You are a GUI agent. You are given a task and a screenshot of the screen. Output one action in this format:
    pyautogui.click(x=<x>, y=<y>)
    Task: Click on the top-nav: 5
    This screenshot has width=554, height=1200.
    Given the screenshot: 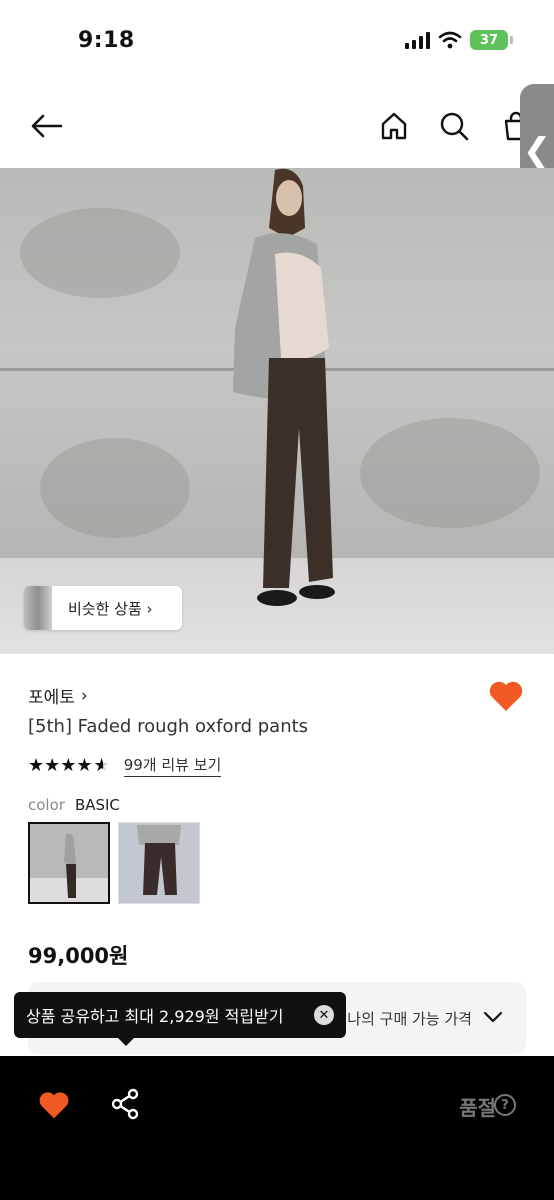 What is the action you would take?
    pyautogui.click(x=277, y=126)
    